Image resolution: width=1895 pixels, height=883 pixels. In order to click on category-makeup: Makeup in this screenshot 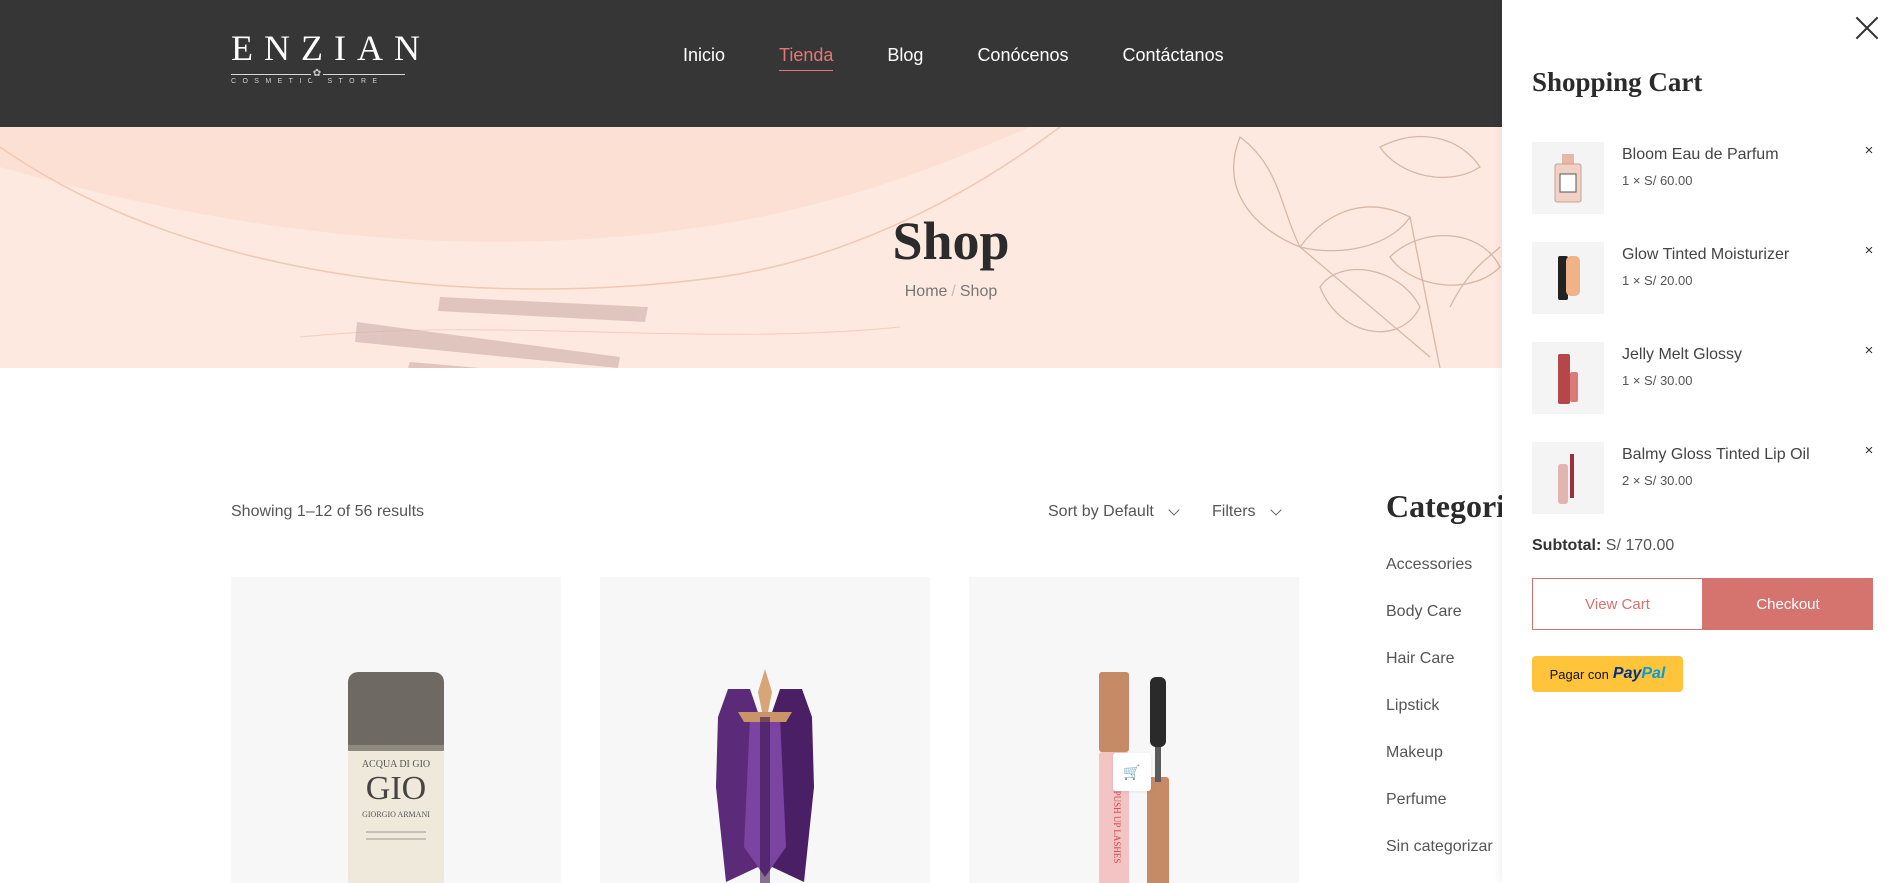, I will do `click(1439, 767)`.